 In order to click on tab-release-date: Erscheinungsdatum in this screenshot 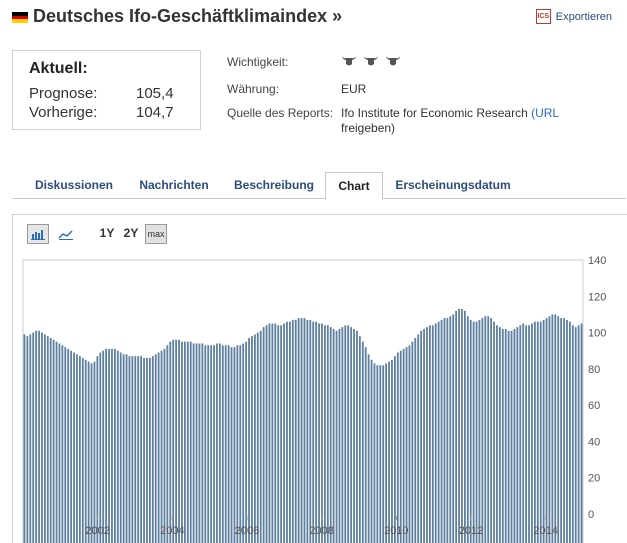, I will do `click(453, 184)`.